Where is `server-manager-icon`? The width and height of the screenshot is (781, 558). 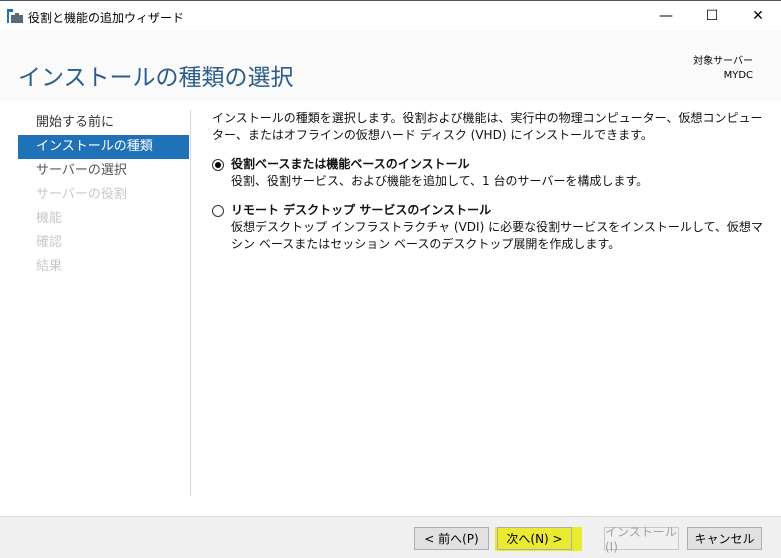 server-manager-icon is located at coordinates (15, 16).